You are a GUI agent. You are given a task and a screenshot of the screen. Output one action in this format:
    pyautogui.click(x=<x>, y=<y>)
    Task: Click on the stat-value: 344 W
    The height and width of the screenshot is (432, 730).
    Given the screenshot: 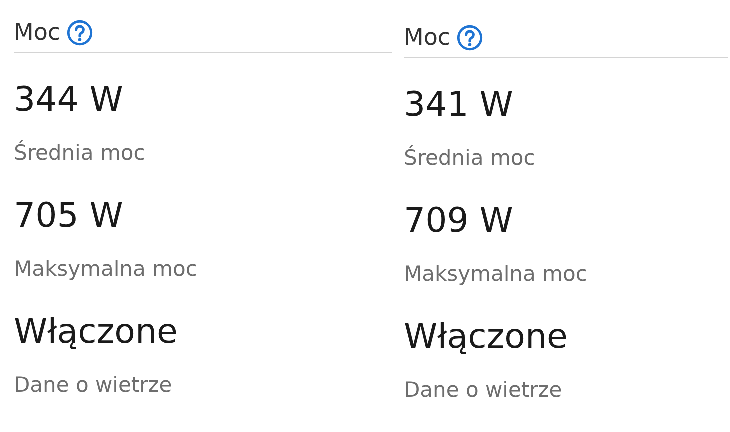 What is the action you would take?
    pyautogui.click(x=69, y=100)
    